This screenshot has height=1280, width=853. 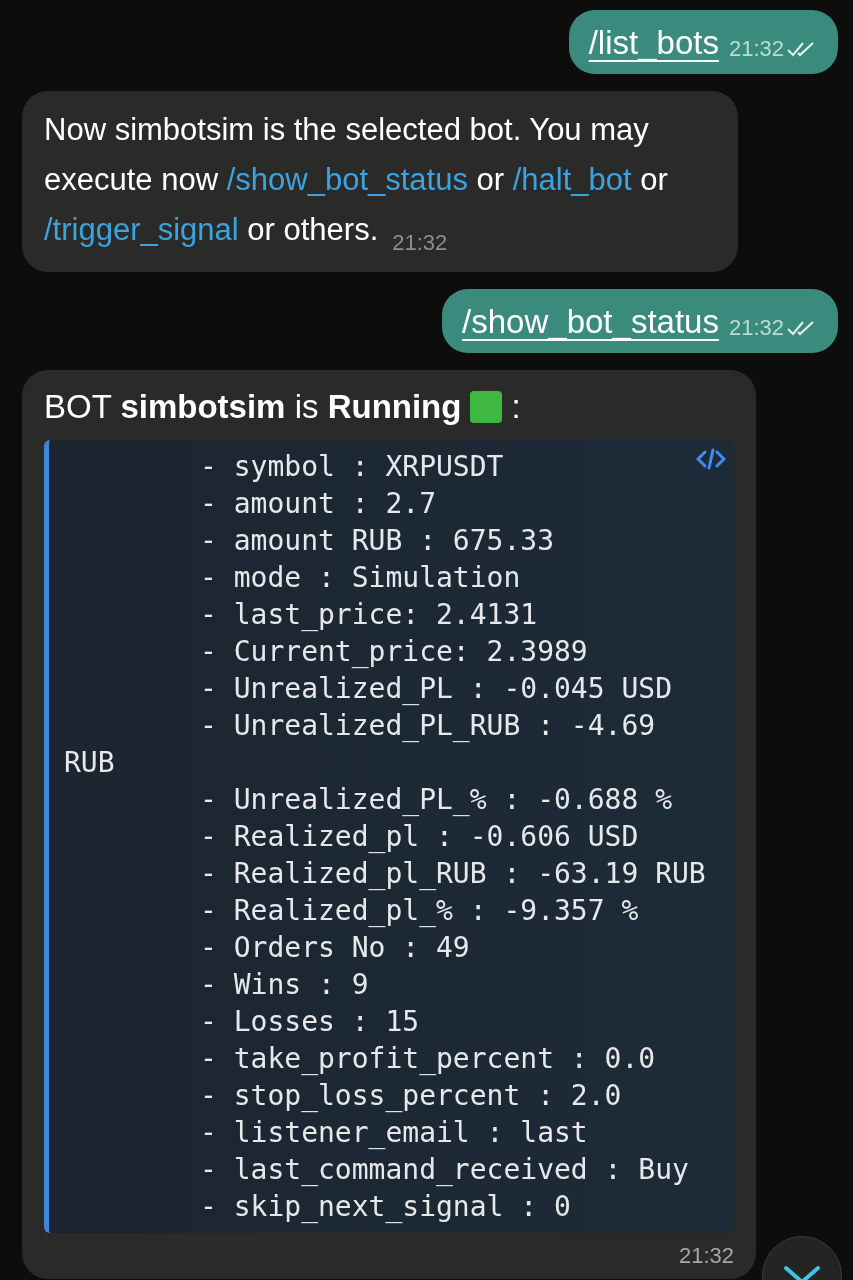 What do you see at coordinates (334, 948) in the screenshot?
I see `code-line: - Orders No : 49` at bounding box center [334, 948].